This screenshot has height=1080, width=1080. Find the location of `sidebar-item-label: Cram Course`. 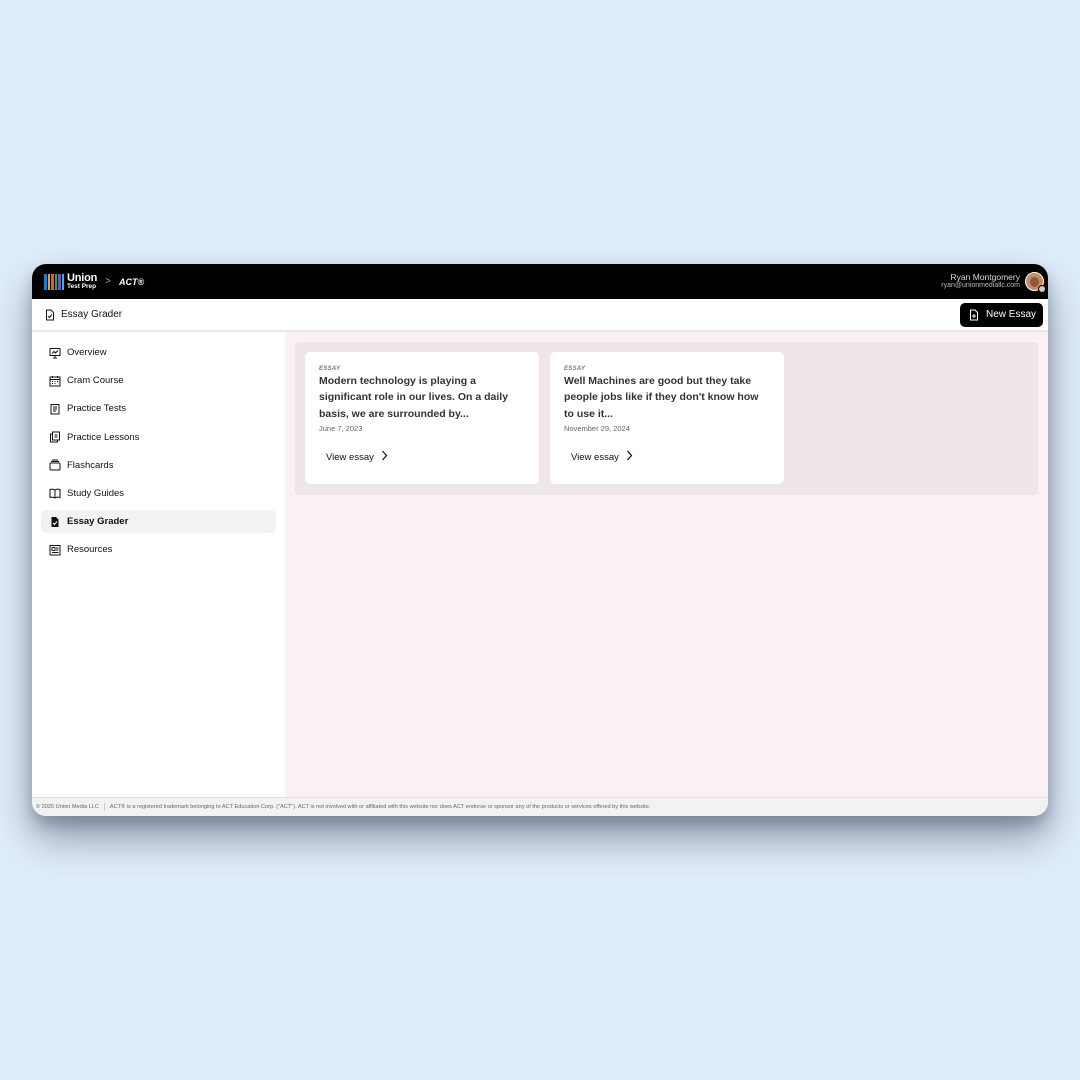

sidebar-item-label: Cram Course is located at coordinates (95, 381).